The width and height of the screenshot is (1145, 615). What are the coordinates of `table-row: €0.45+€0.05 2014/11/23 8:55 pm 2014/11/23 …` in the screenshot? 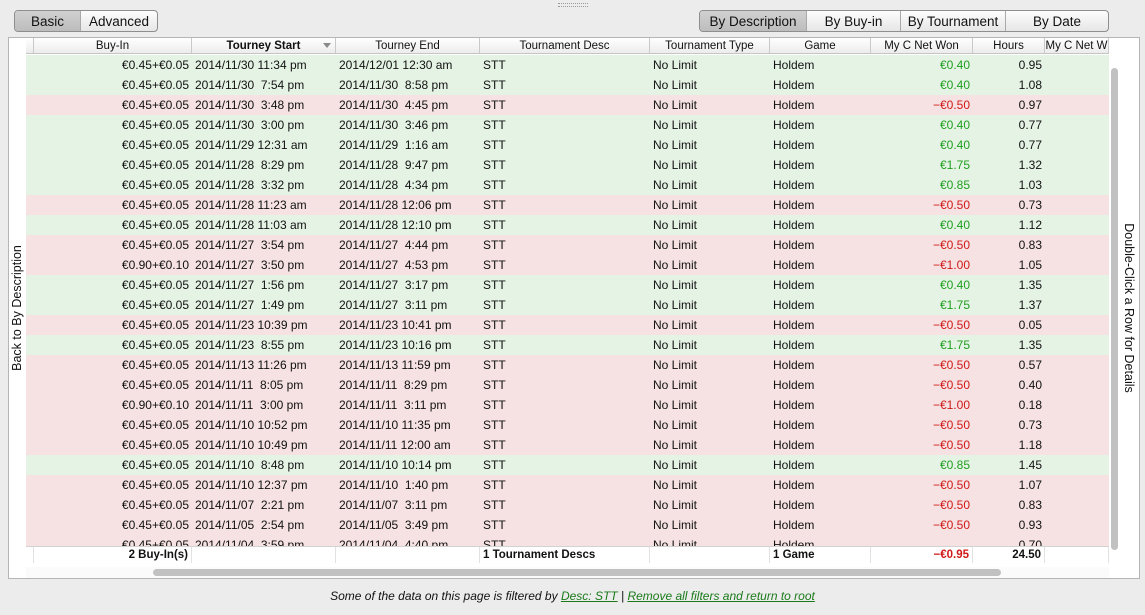 It's located at (567, 345).